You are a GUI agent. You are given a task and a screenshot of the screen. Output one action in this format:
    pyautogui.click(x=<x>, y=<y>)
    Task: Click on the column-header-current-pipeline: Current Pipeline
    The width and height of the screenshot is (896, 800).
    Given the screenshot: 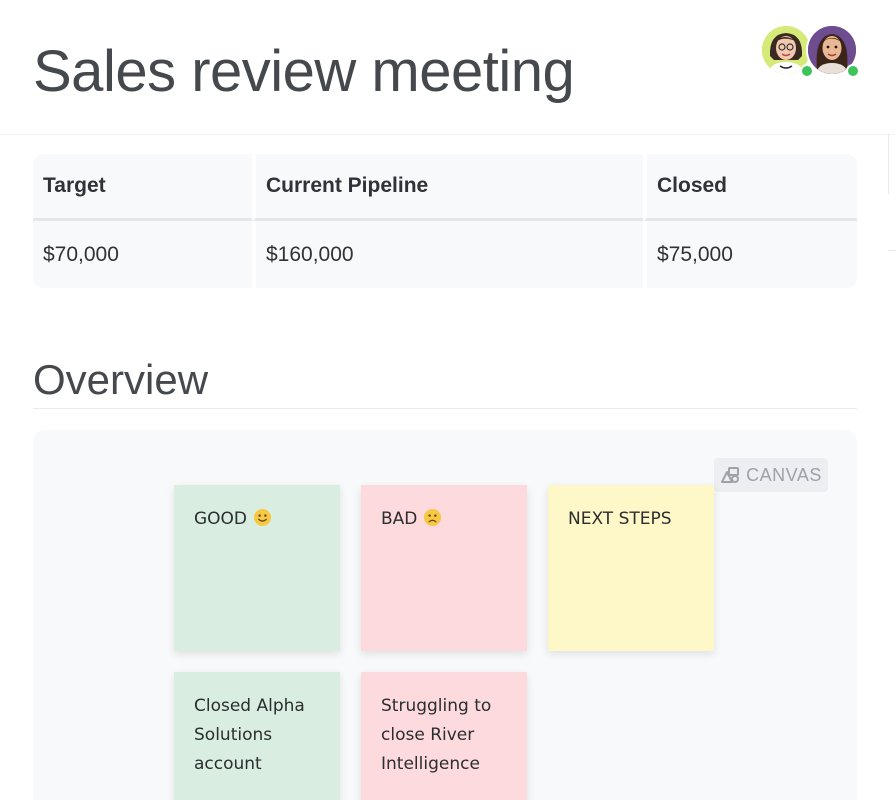 What is the action you would take?
    pyautogui.click(x=447, y=187)
    